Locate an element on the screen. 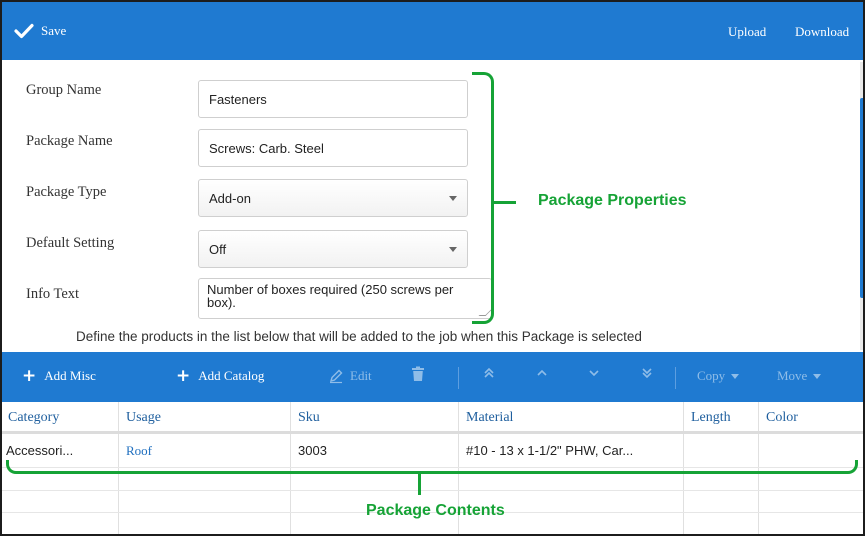 The image size is (865, 536). add-catalog-button: + Add Catalog is located at coordinates (220, 376).